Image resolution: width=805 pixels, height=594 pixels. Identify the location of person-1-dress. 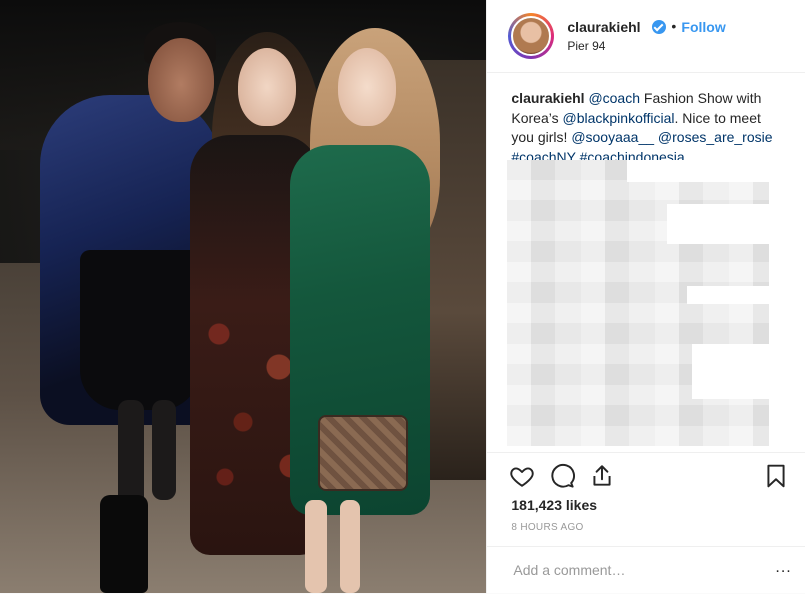
(140, 330).